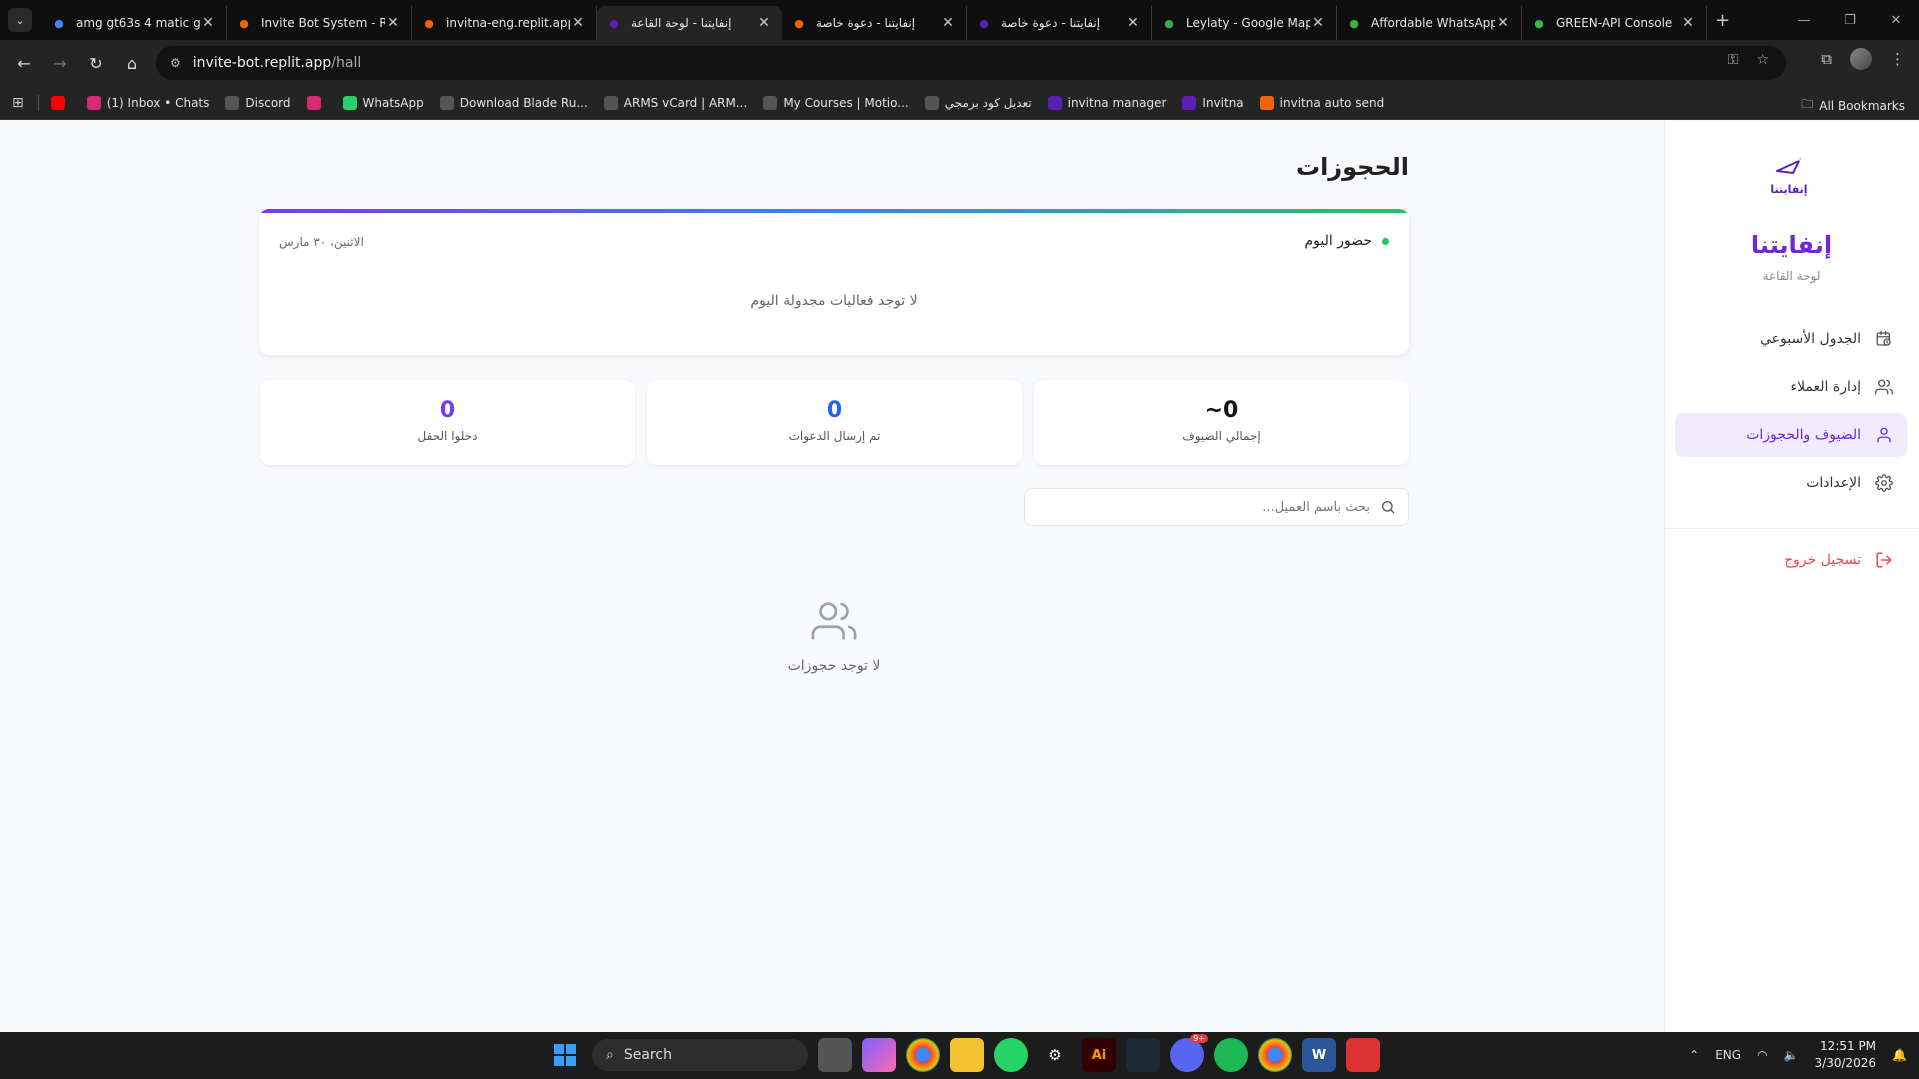  What do you see at coordinates (931, 102) in the screenshot?
I see `globe-icon` at bounding box center [931, 102].